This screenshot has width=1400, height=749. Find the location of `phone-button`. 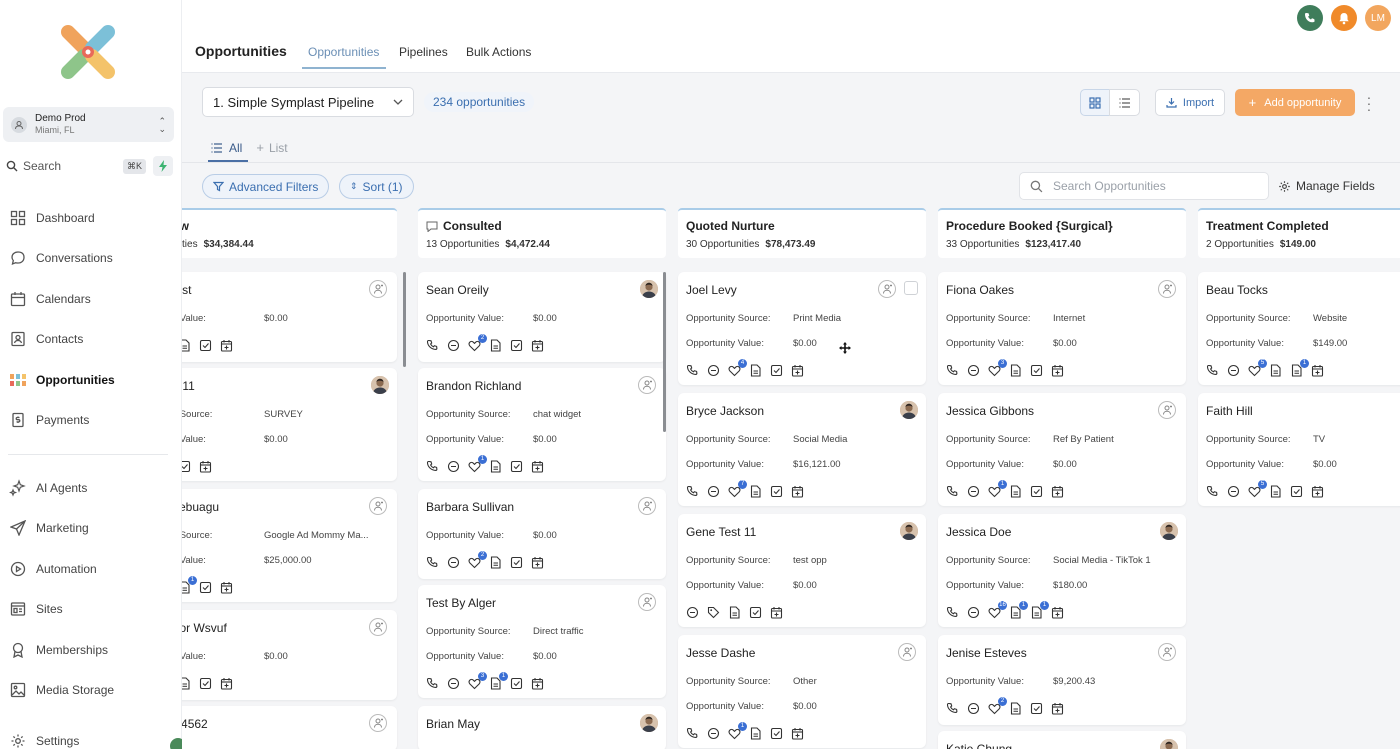

phone-button is located at coordinates (1310, 18).